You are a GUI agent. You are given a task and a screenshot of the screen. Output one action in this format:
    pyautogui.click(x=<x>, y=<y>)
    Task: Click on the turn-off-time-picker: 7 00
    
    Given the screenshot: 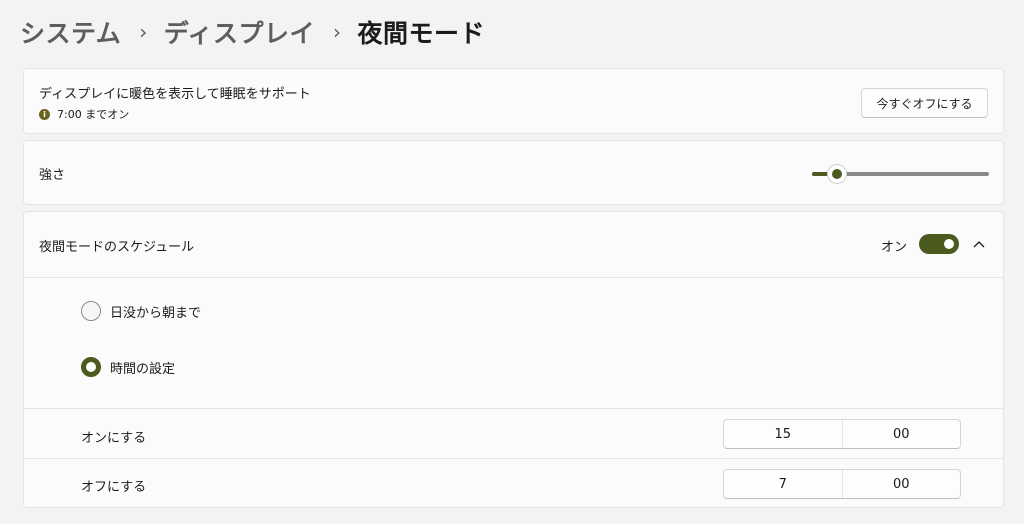 What is the action you would take?
    pyautogui.click(x=842, y=484)
    